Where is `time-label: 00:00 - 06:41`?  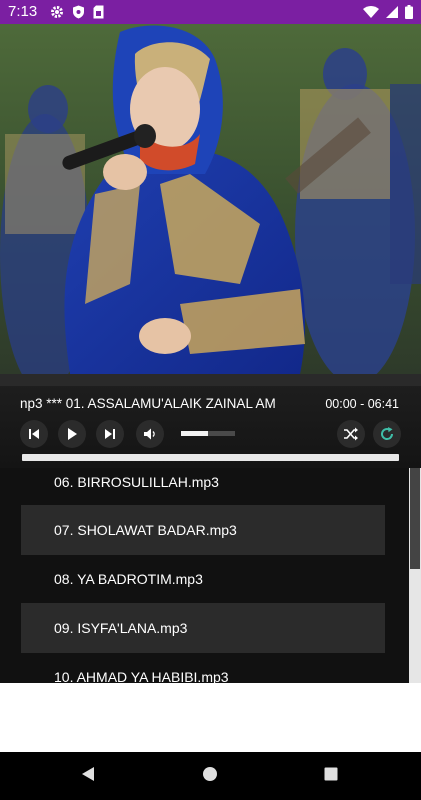 time-label: 00:00 - 06:41 is located at coordinates (362, 404).